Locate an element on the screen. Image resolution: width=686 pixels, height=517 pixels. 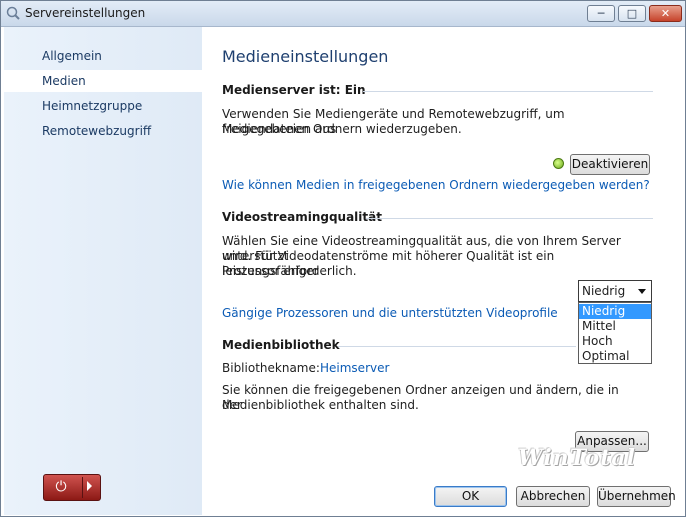
streaming-quality-select: Niedrig is located at coordinates (615, 291).